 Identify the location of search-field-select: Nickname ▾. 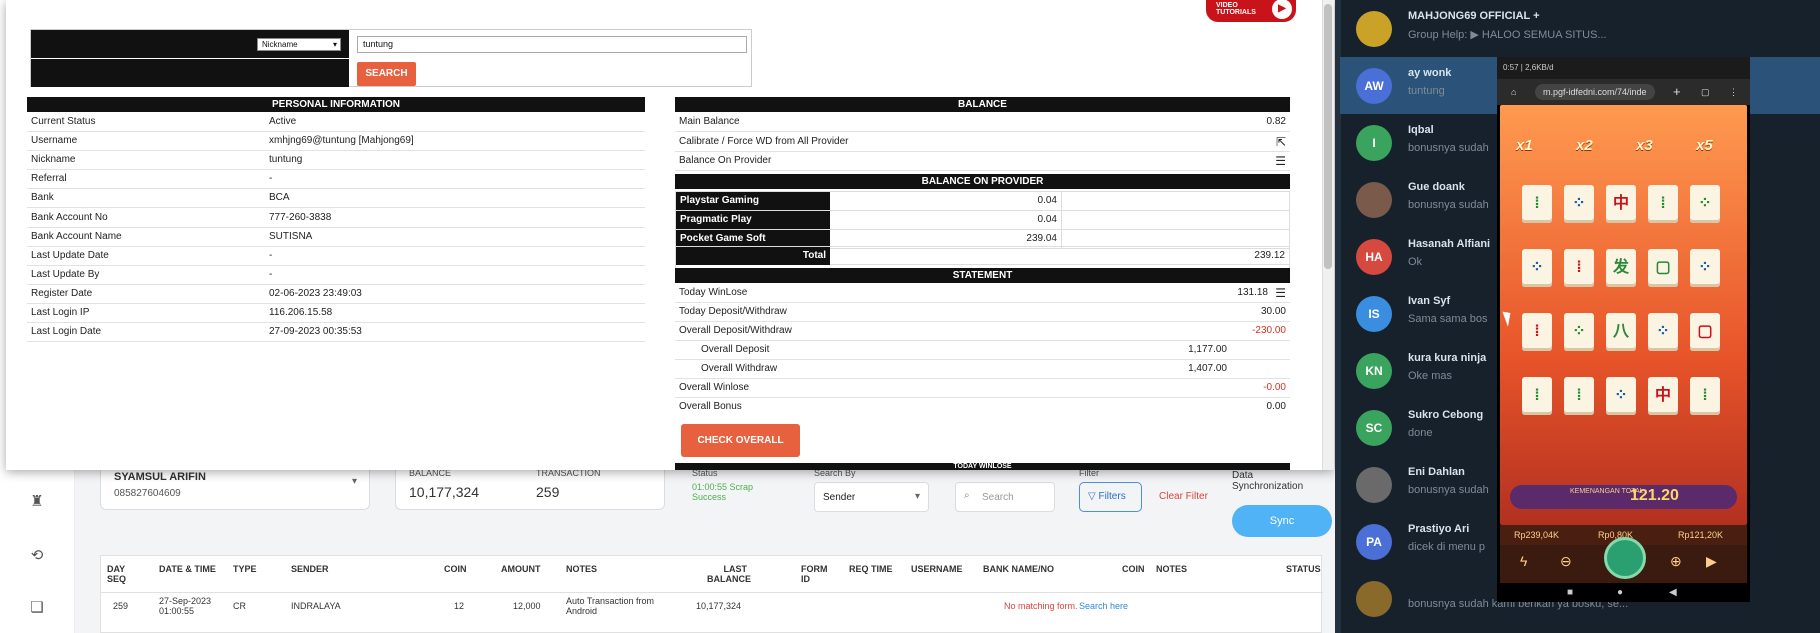
(299, 44).